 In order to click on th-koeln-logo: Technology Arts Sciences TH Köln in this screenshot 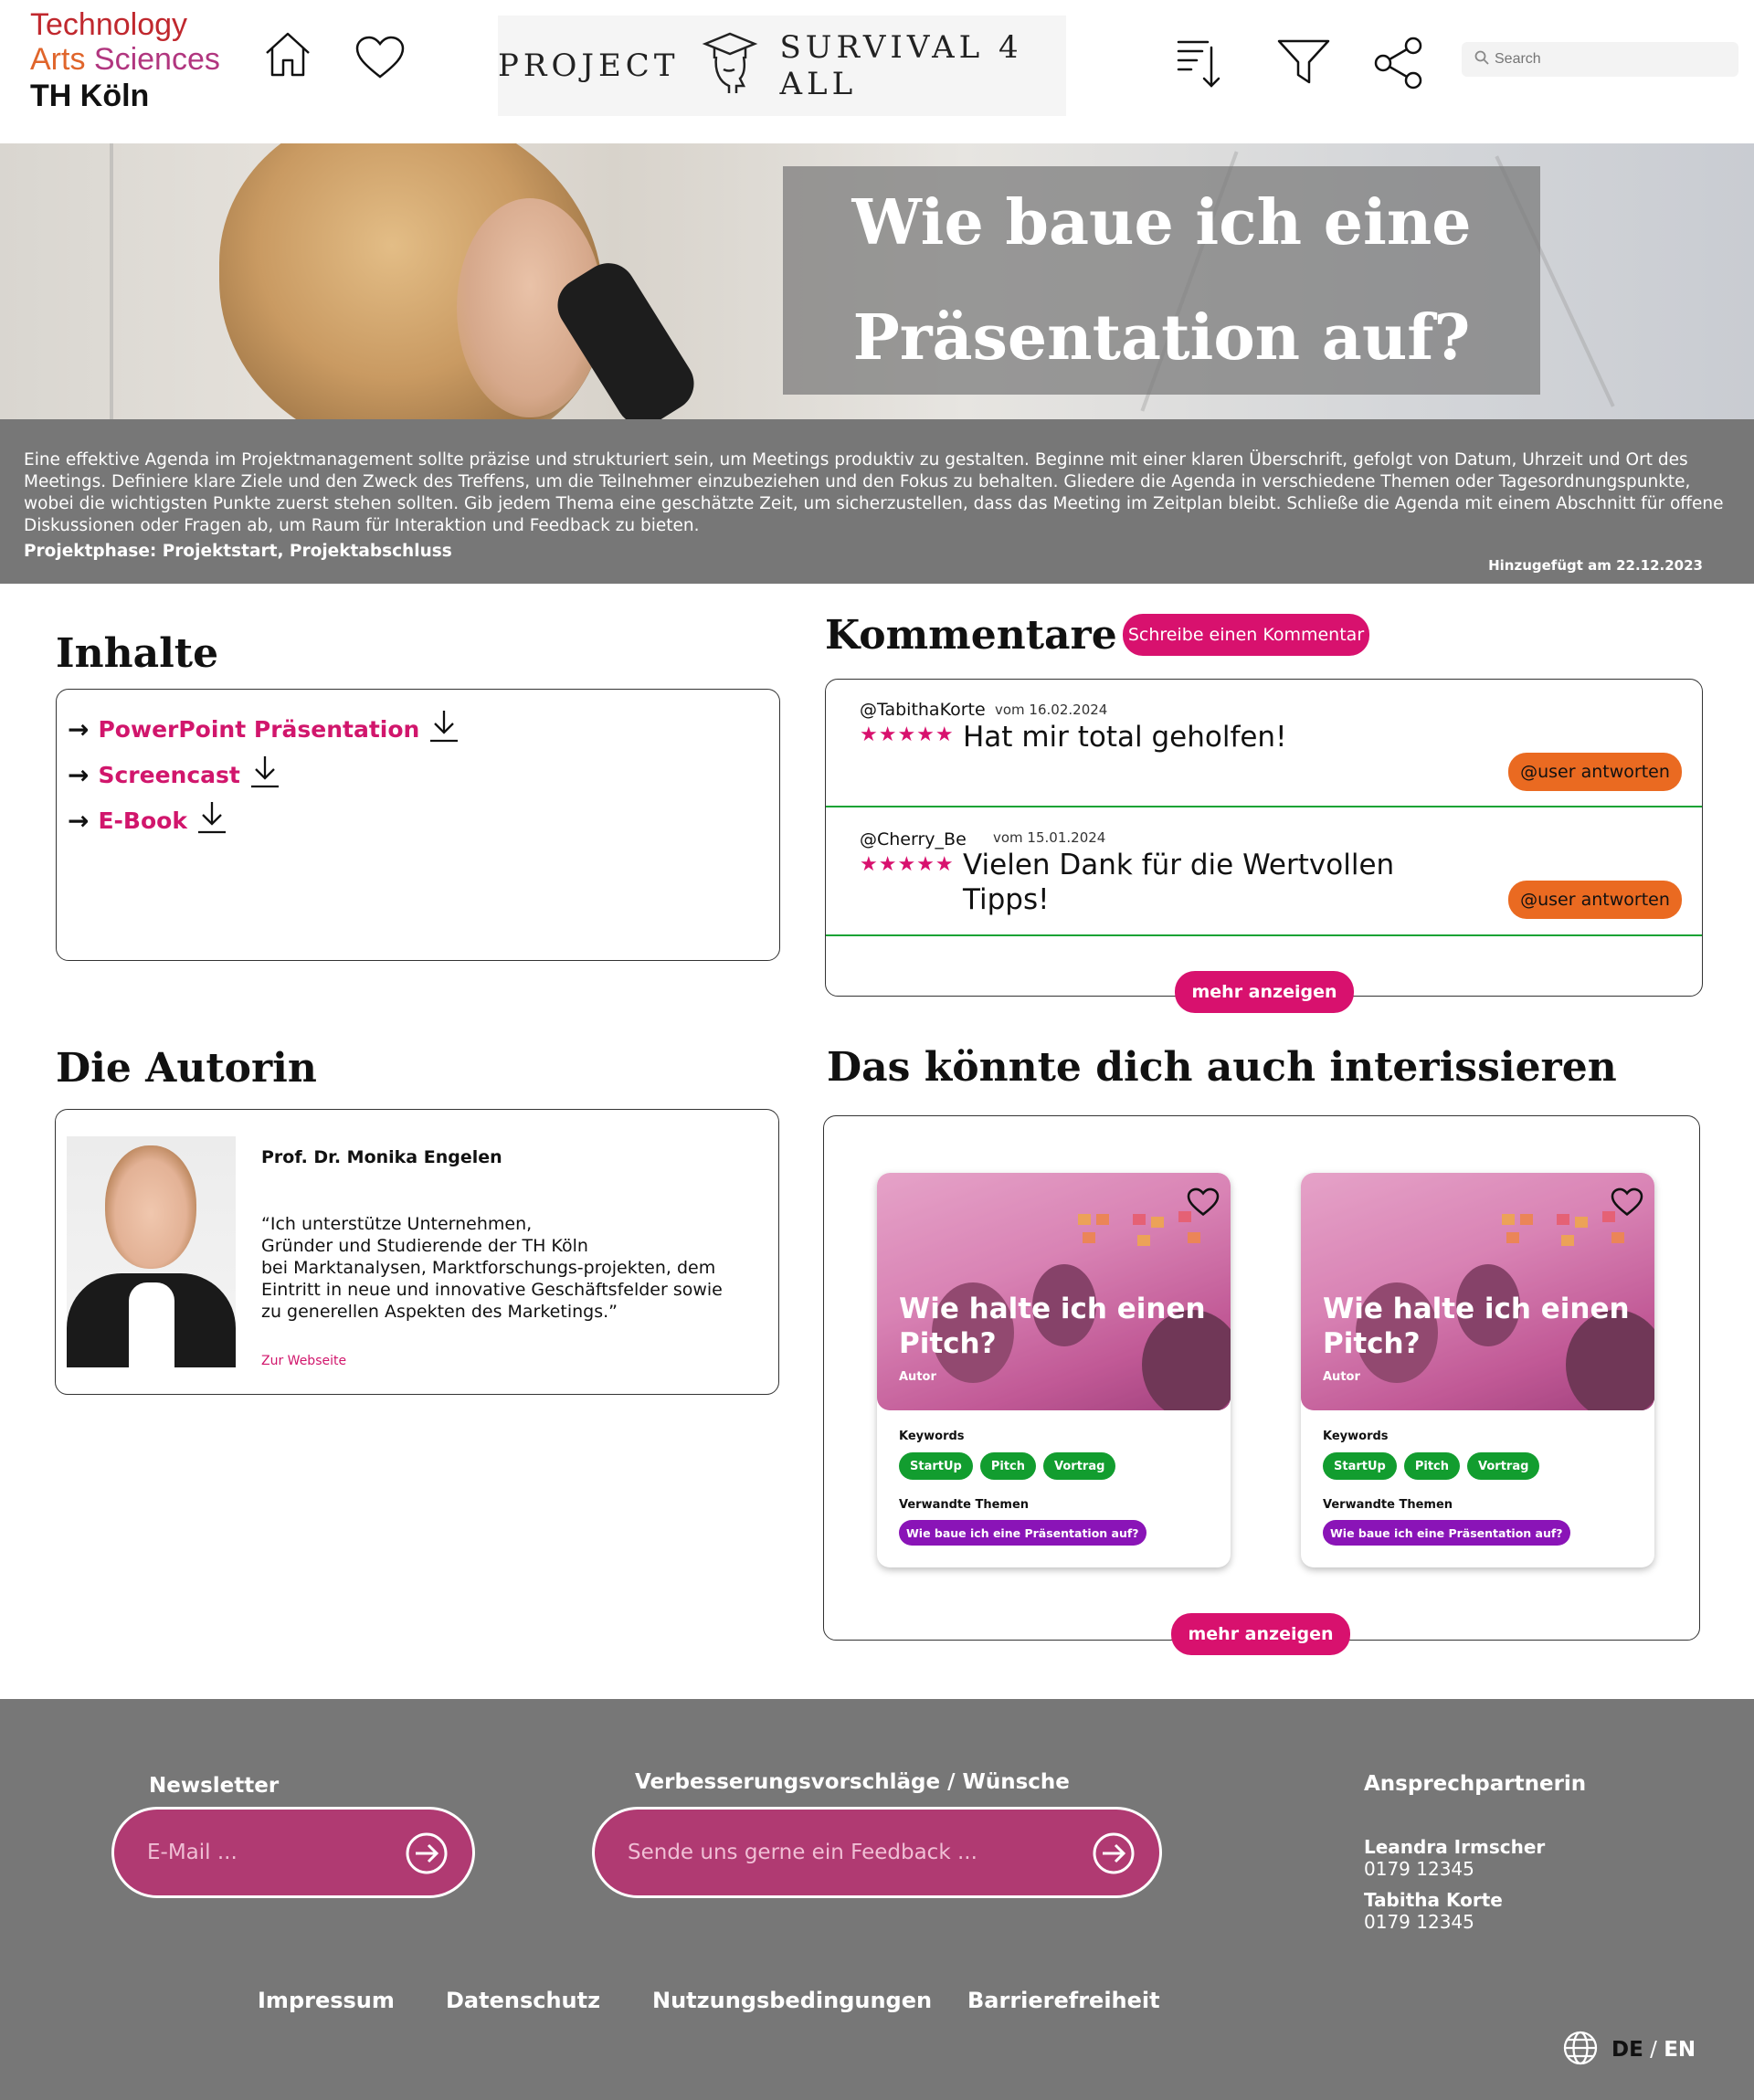, I will do `click(125, 60)`.